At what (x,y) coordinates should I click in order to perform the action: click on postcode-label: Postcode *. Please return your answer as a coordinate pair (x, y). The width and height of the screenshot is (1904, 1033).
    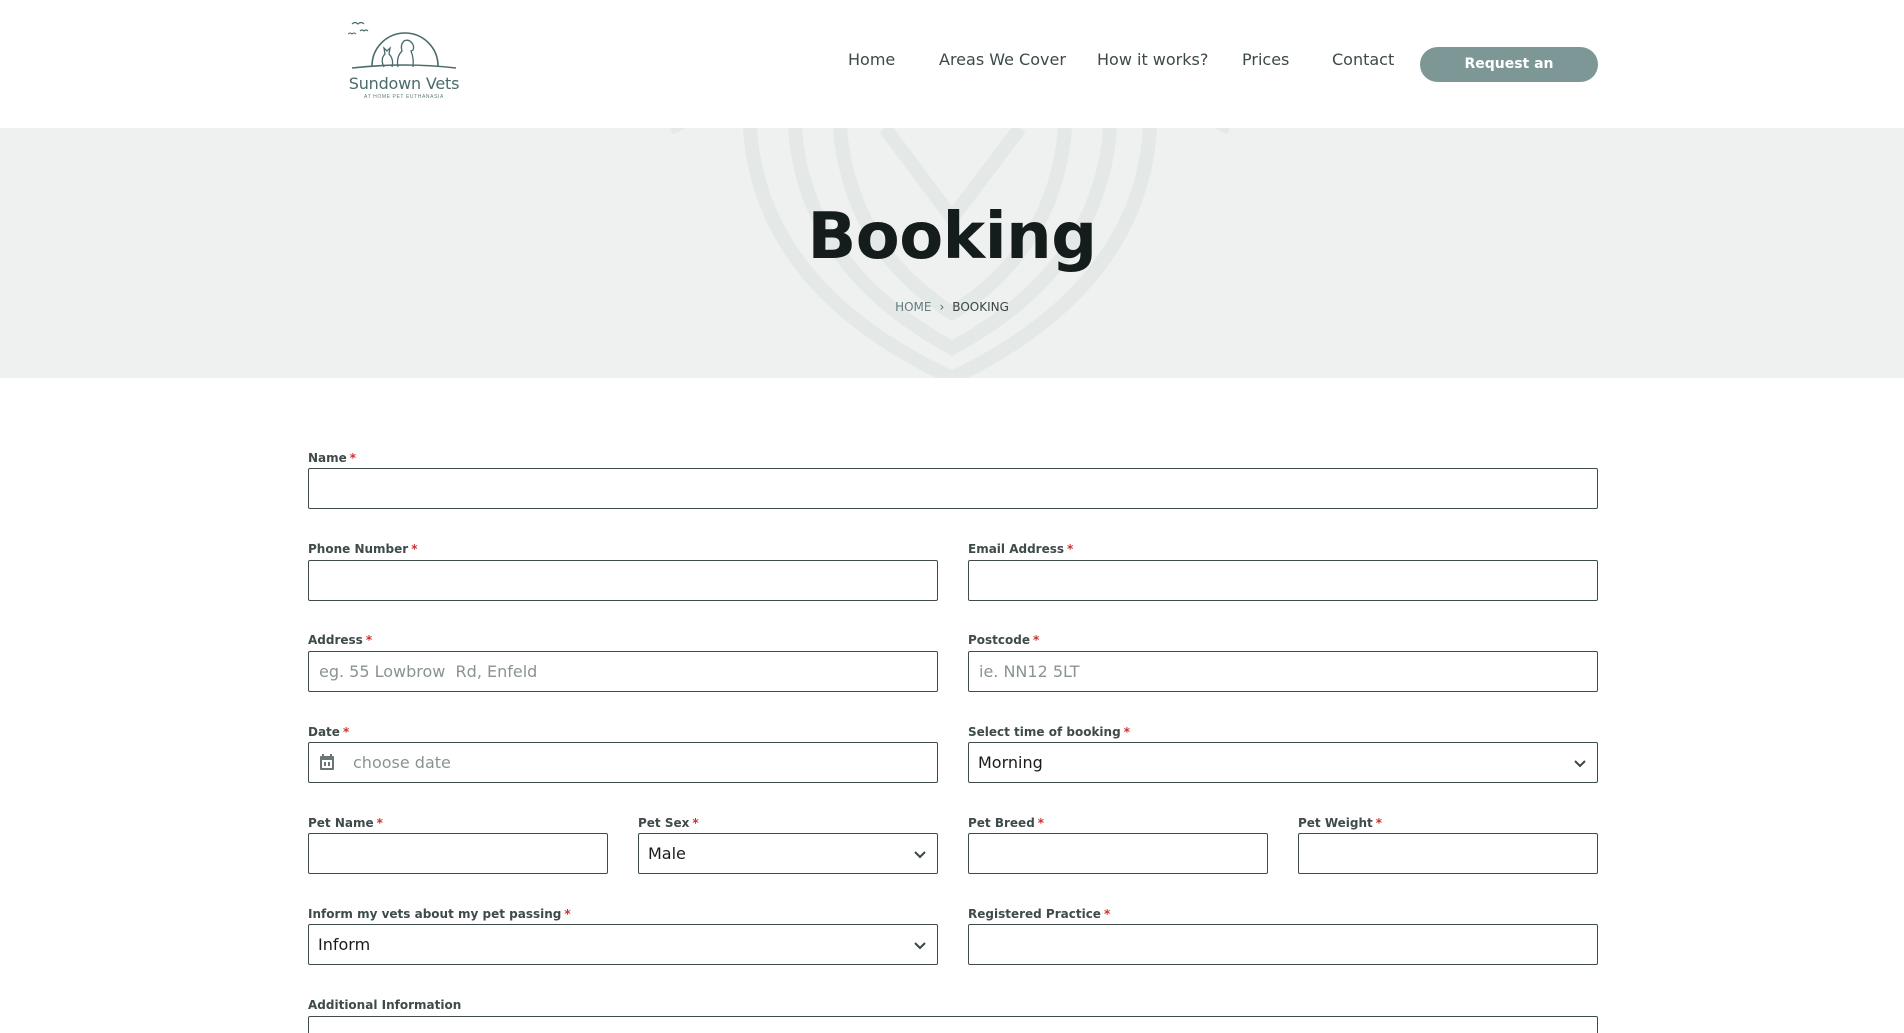
    Looking at the image, I should click on (1004, 640).